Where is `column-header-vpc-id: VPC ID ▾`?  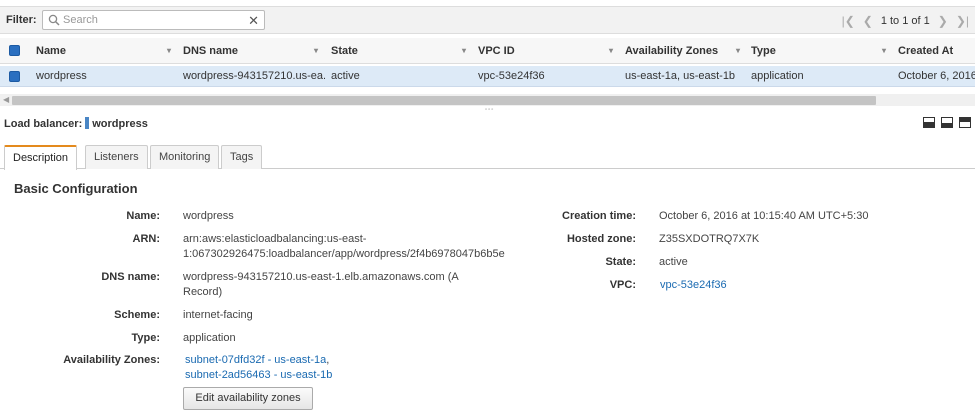
column-header-vpc-id: VPC ID ▾ is located at coordinates (545, 51).